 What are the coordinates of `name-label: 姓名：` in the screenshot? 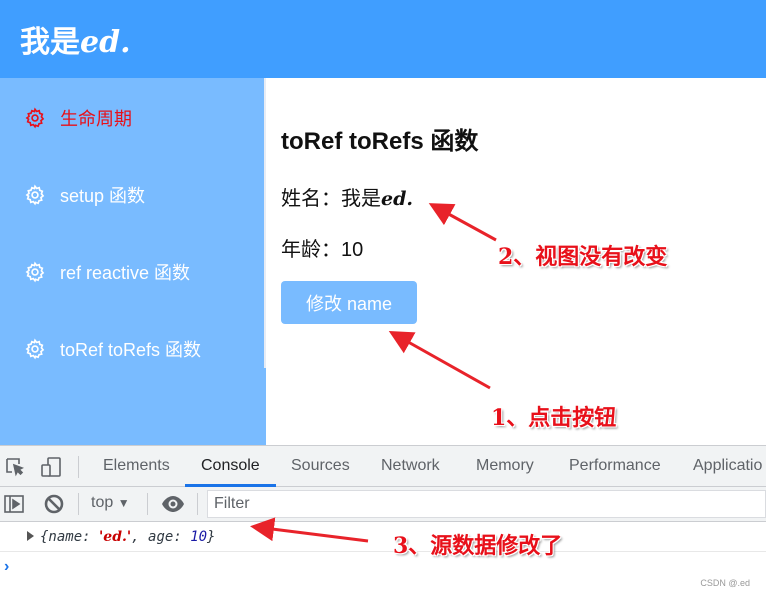 It's located at (311, 199).